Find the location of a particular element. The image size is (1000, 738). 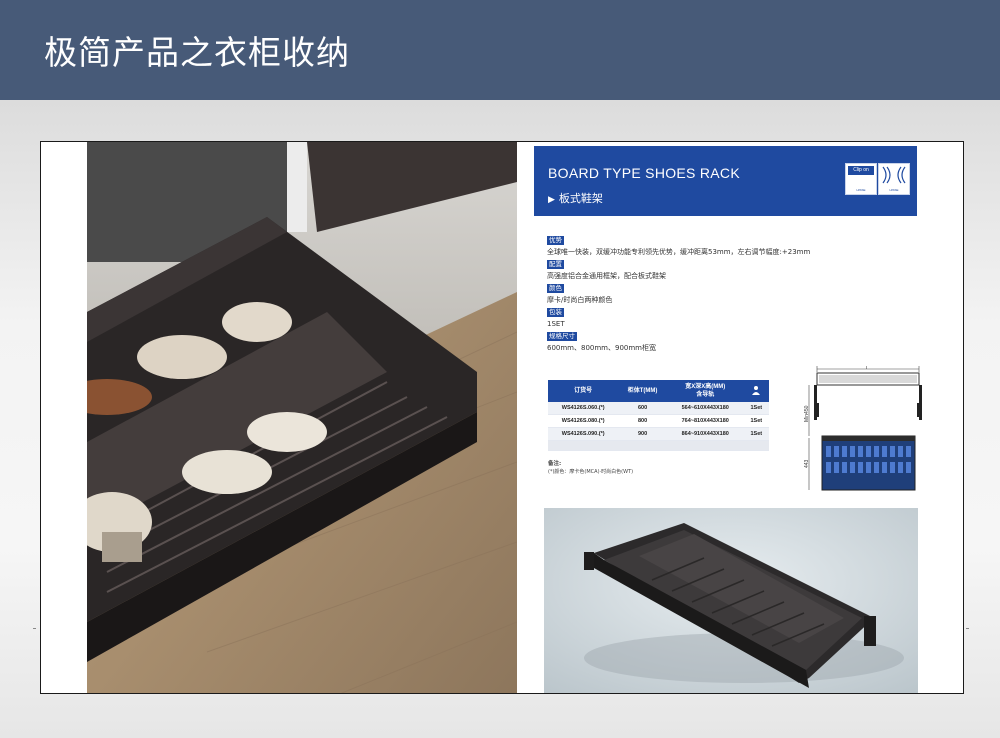

cell-size: 564~610X443X180 is located at coordinates (705, 408).